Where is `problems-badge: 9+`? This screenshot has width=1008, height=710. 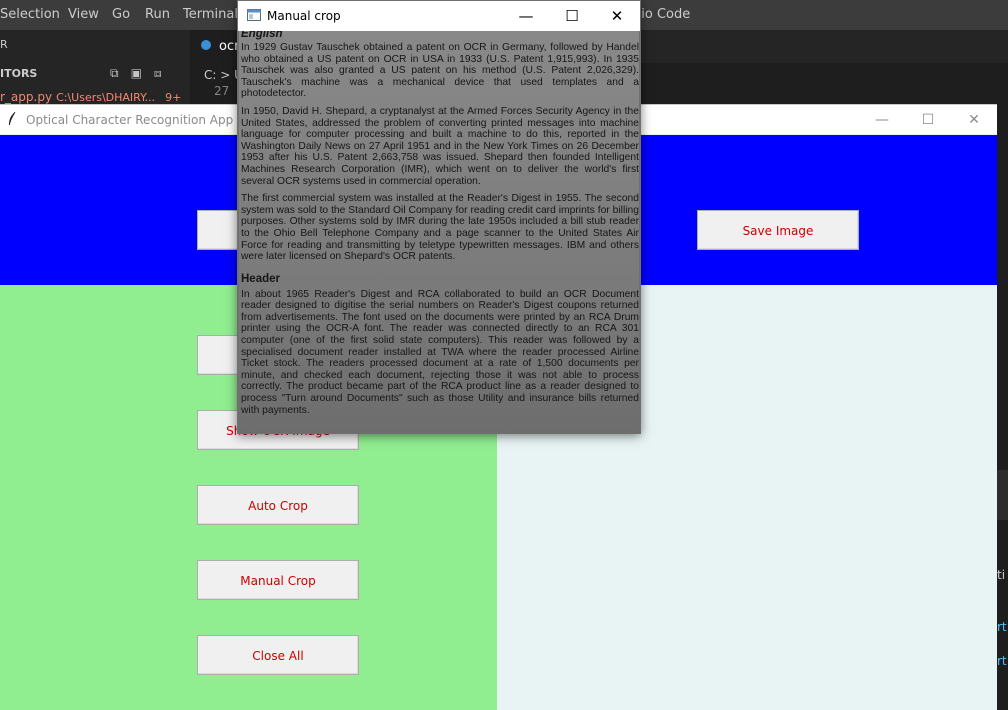
problems-badge: 9+ is located at coordinates (173, 97).